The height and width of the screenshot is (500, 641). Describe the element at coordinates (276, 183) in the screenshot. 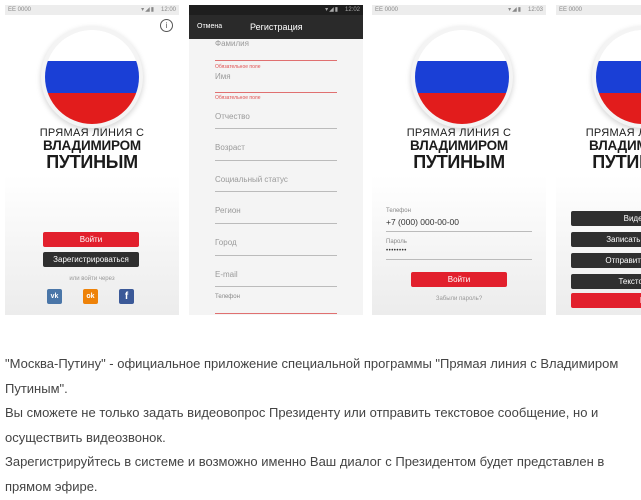

I see `social-status-field: Социальный статус` at that location.